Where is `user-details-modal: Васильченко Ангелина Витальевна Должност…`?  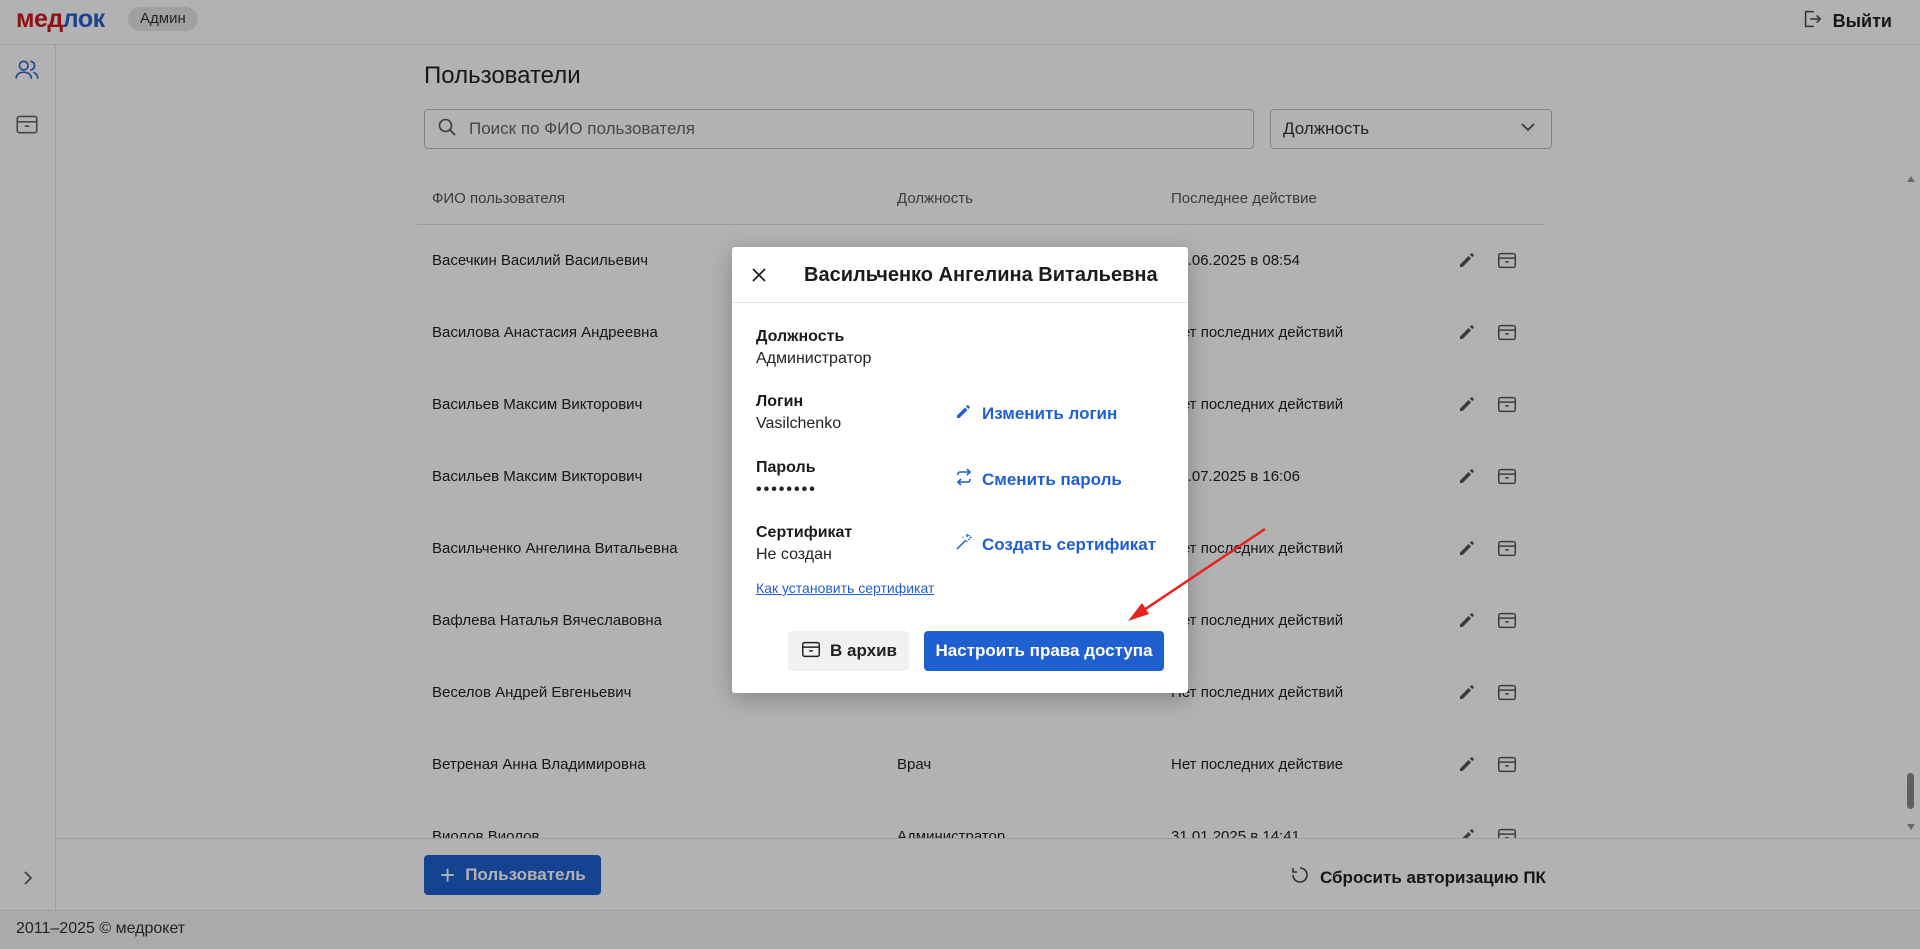 user-details-modal: Васильченко Ангелина Витальевна Должност… is located at coordinates (960, 470).